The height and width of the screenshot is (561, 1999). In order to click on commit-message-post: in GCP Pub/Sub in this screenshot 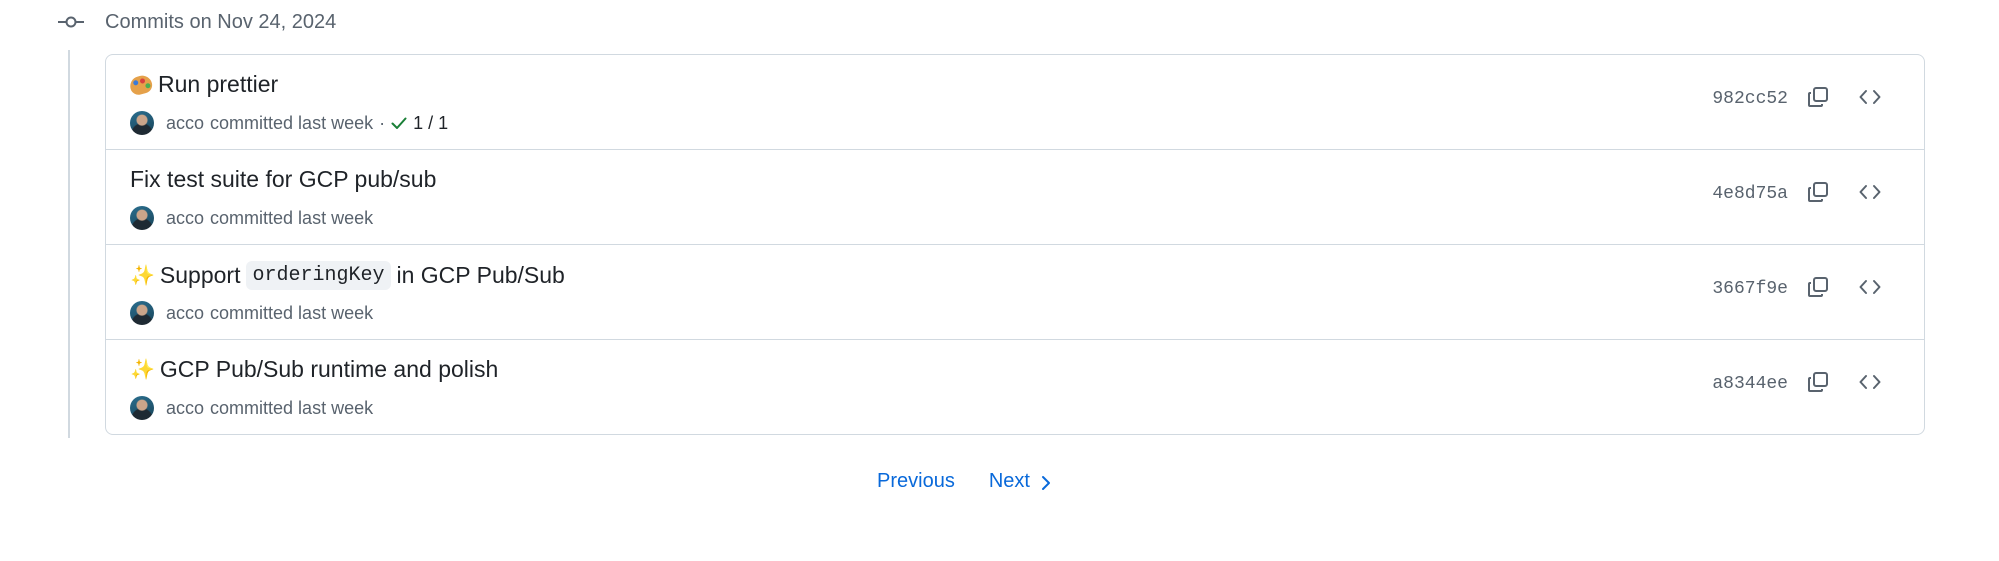, I will do `click(481, 275)`.